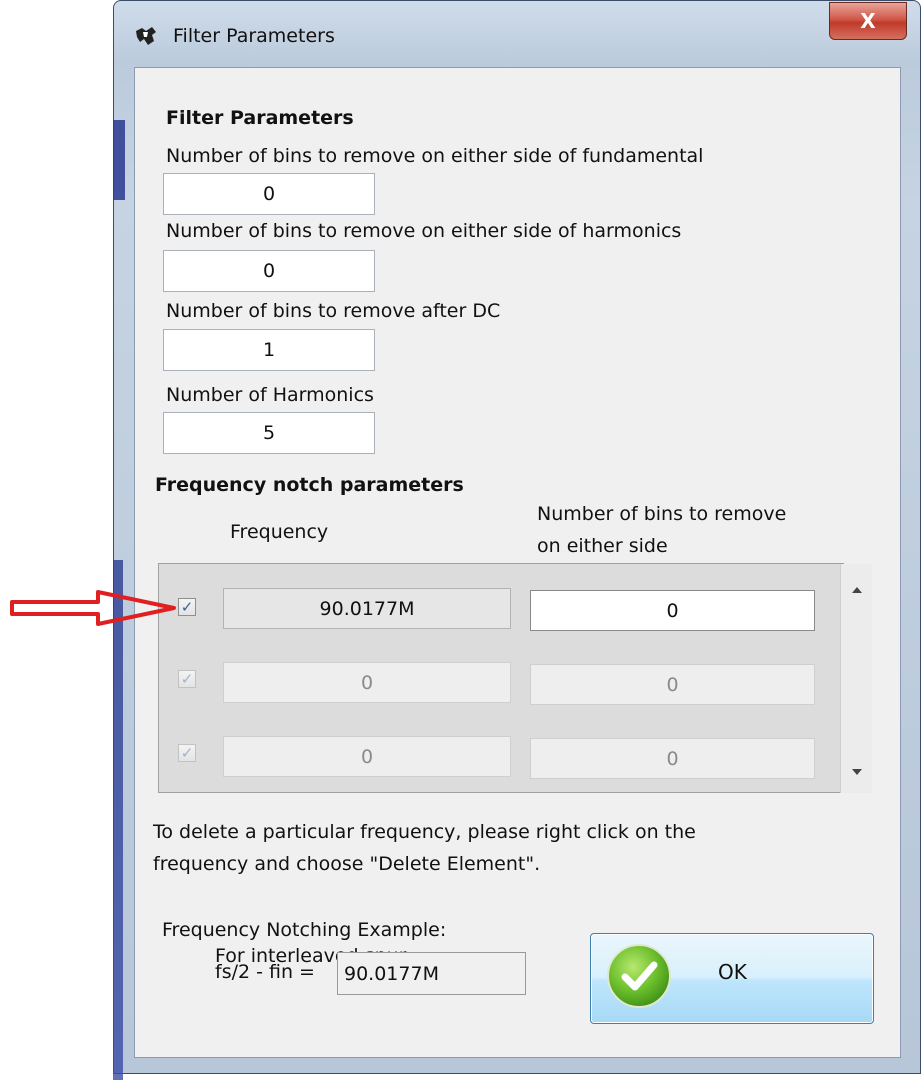 The height and width of the screenshot is (1080, 922). Describe the element at coordinates (269, 271) in the screenshot. I see `bins-harmonics-input: 0` at that location.